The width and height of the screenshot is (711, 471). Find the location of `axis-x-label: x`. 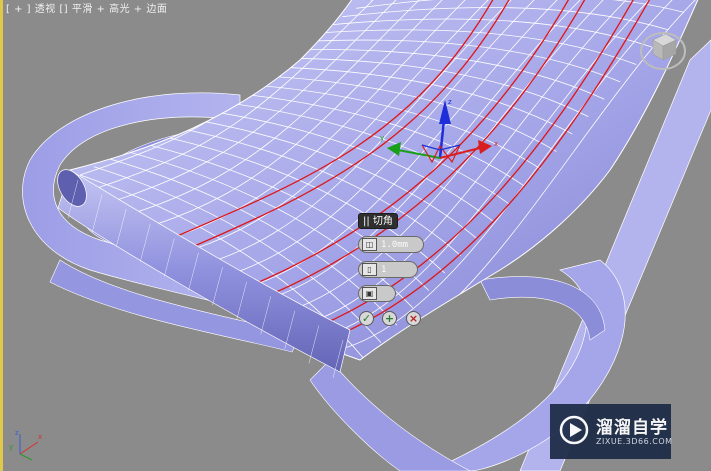

axis-x-label: x is located at coordinates (40, 437).